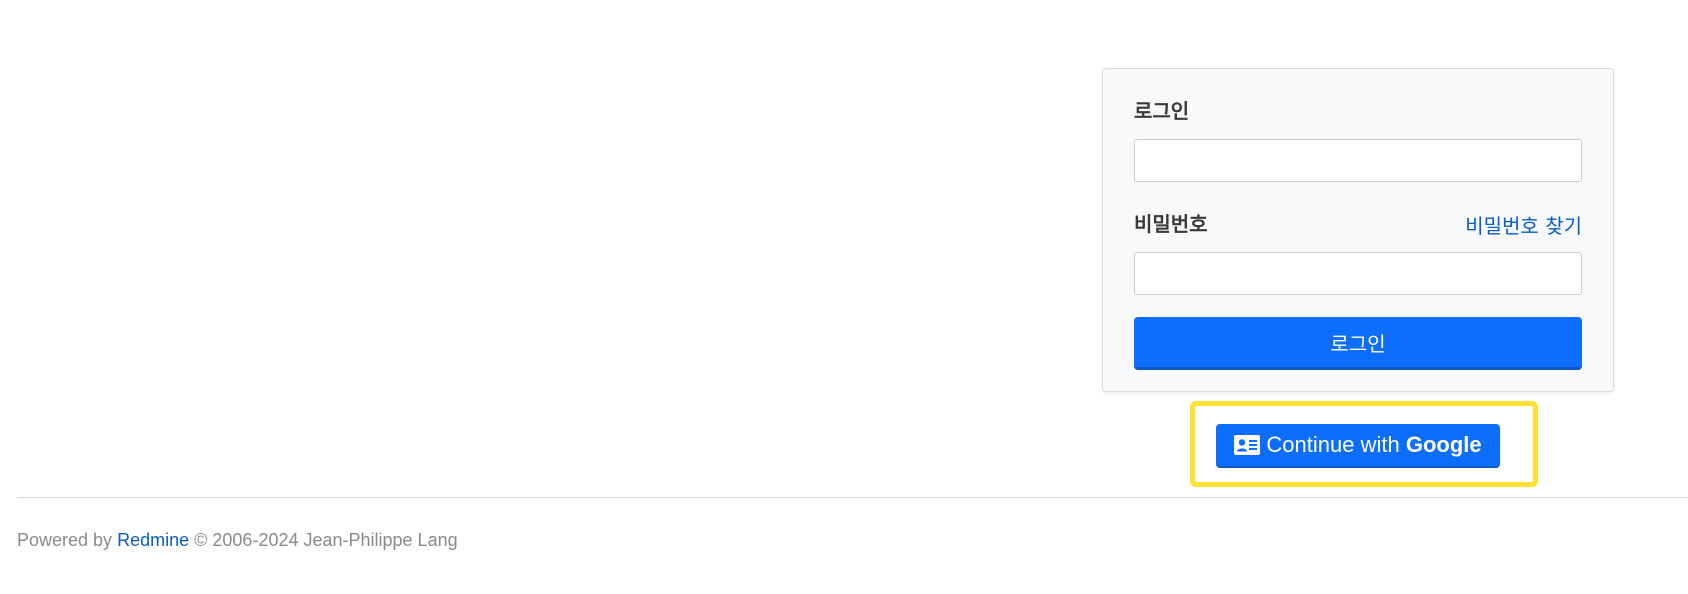 This screenshot has width=1688, height=594. Describe the element at coordinates (1358, 343) in the screenshot. I see `login-submit-button: 로그인` at that location.